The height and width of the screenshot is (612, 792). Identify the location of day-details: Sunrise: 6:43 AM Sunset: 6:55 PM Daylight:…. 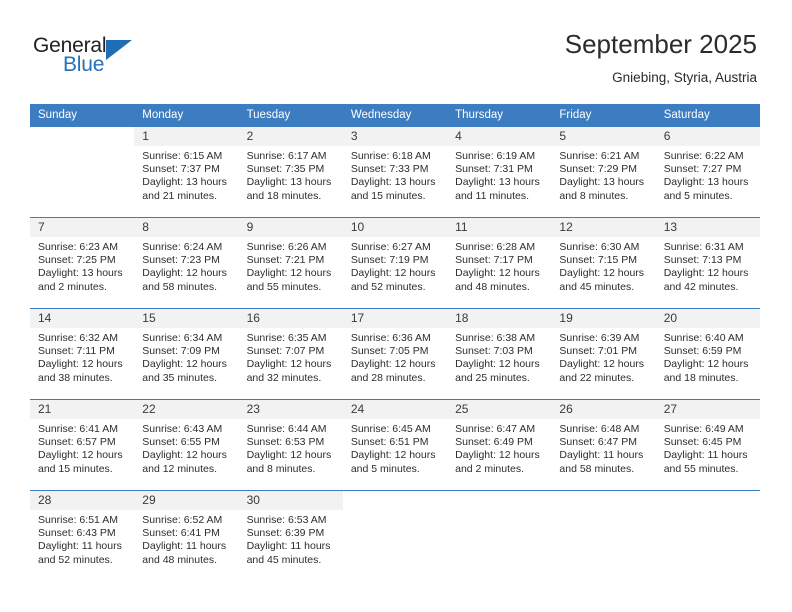
(186, 447).